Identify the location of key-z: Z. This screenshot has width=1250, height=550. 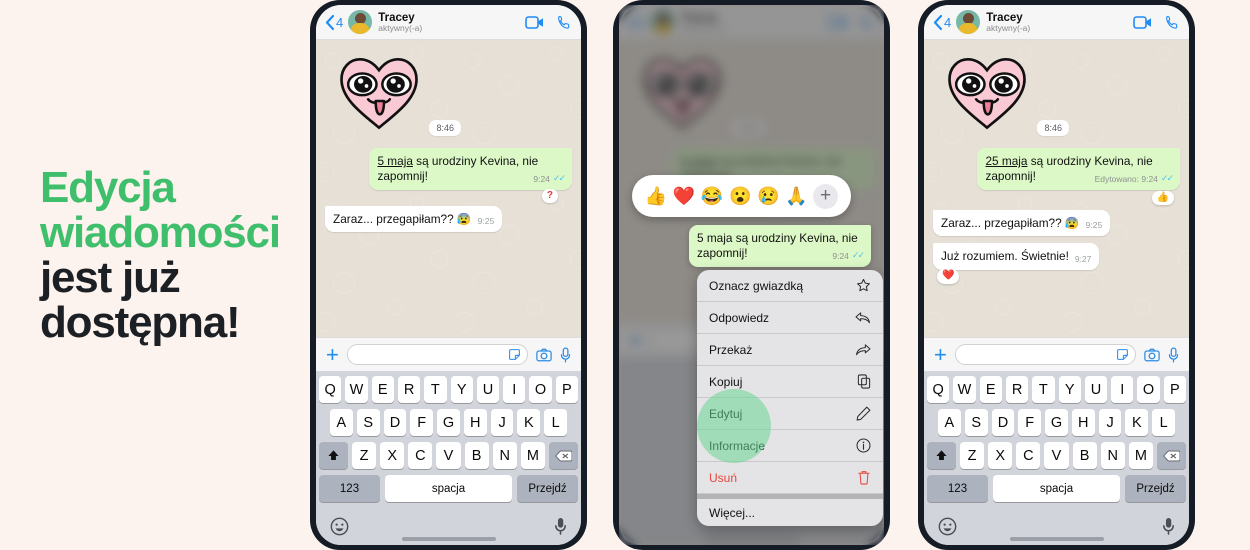
(972, 455).